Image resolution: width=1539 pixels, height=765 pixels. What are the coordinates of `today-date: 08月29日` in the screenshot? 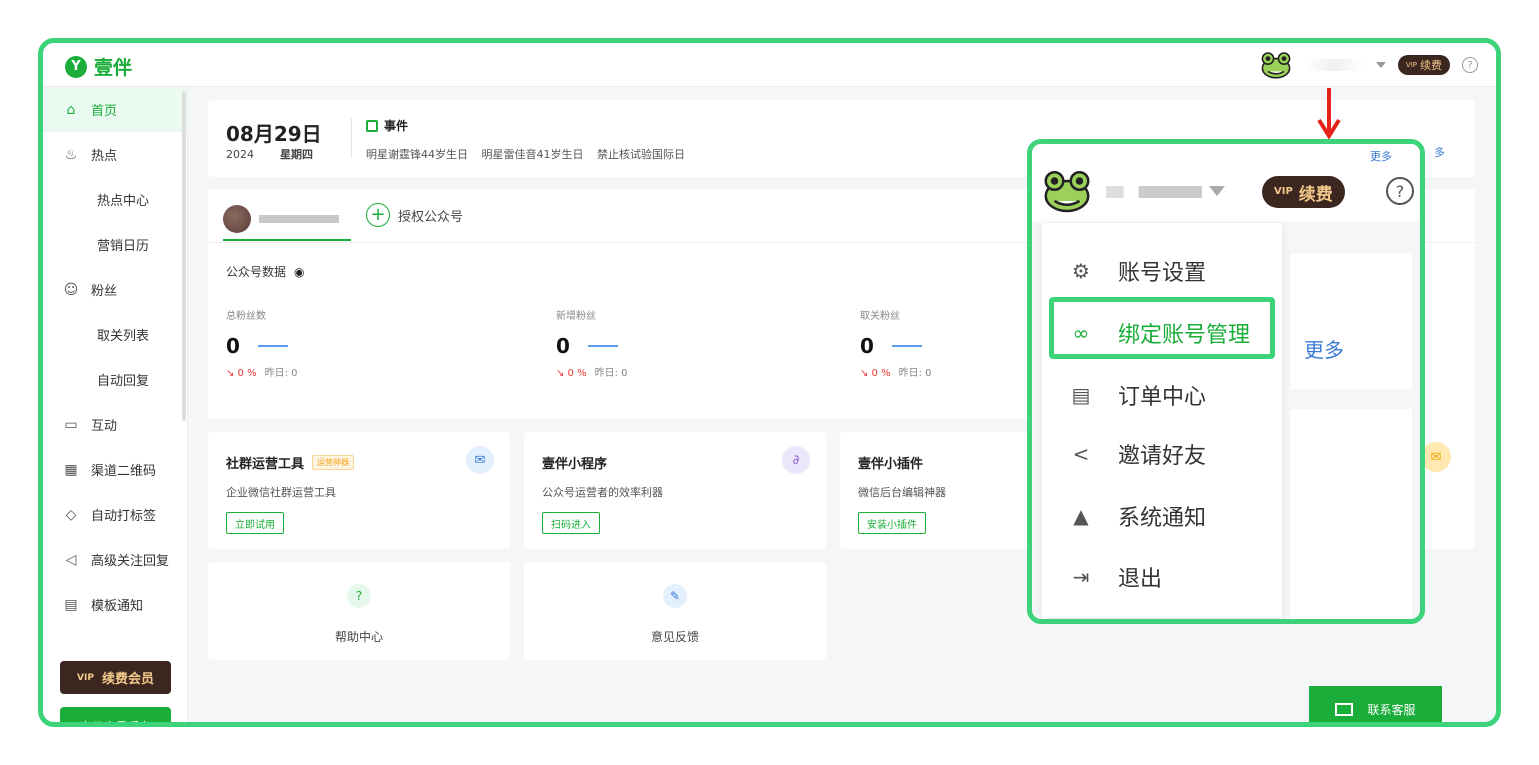 It's located at (274, 134).